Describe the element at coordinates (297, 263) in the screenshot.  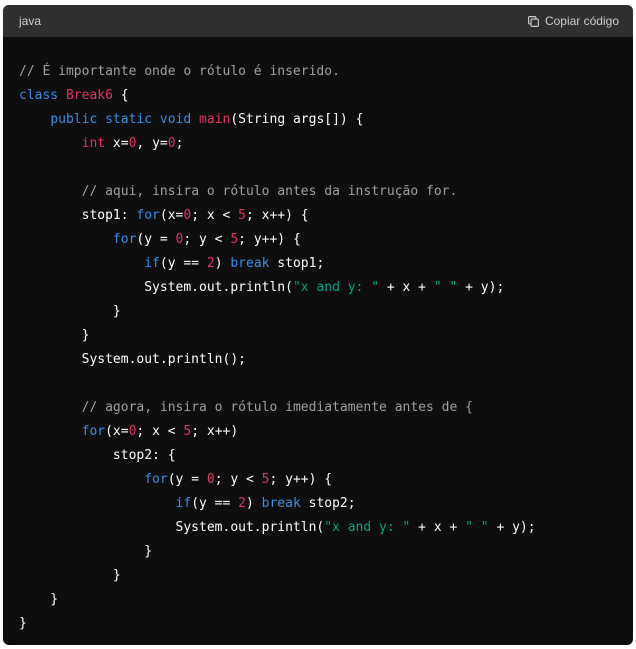
I see `code-token: stop1;` at that location.